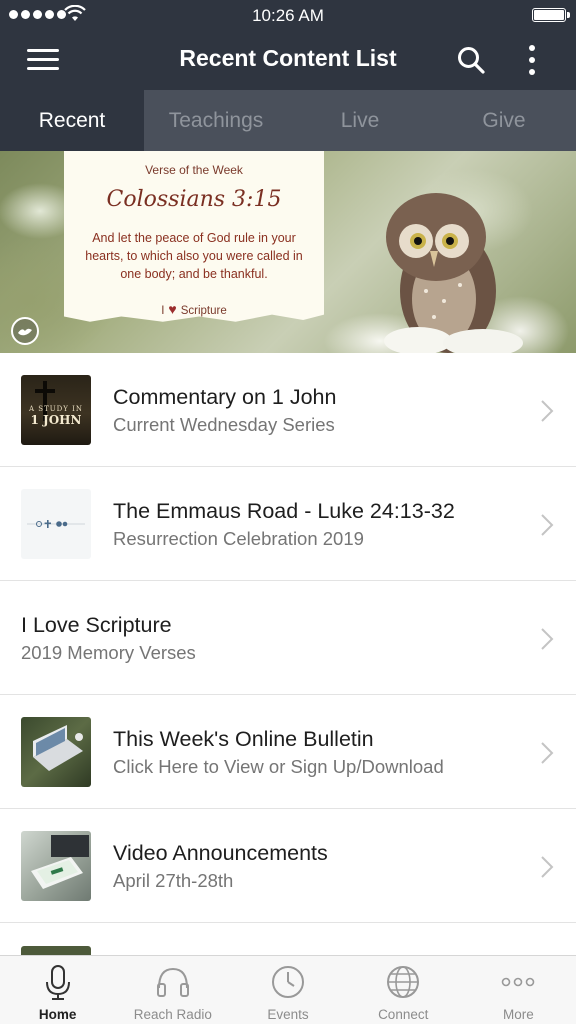  Describe the element at coordinates (532, 60) in the screenshot. I see `kebab-icon` at that location.